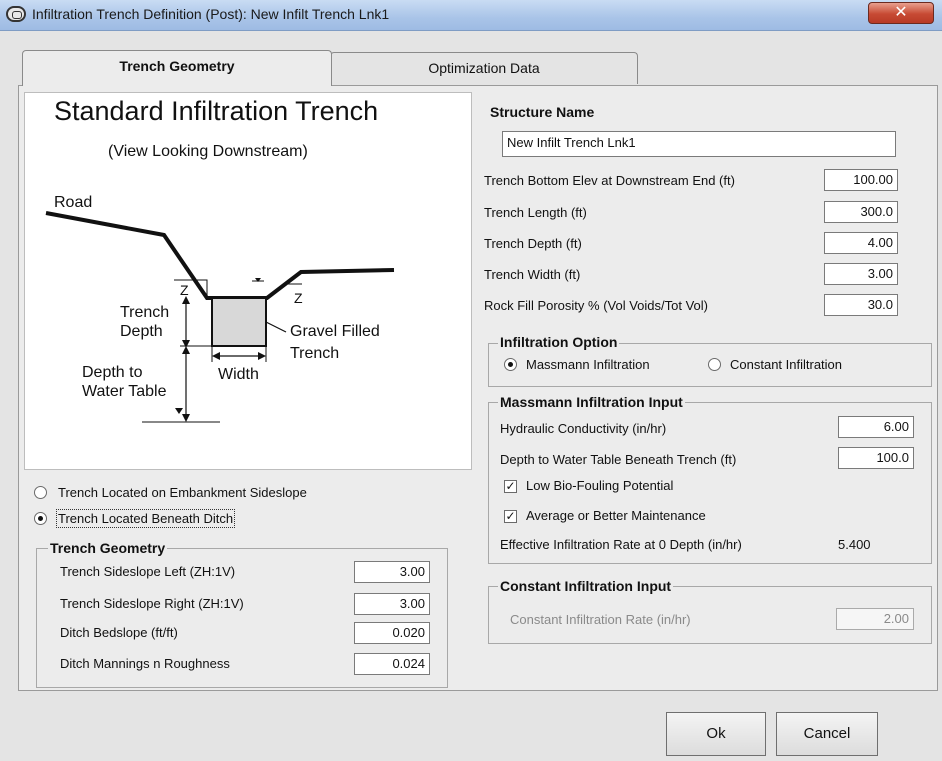 The image size is (942, 761). What do you see at coordinates (315, 353) in the screenshot?
I see `gravel-label-line2: Trench` at bounding box center [315, 353].